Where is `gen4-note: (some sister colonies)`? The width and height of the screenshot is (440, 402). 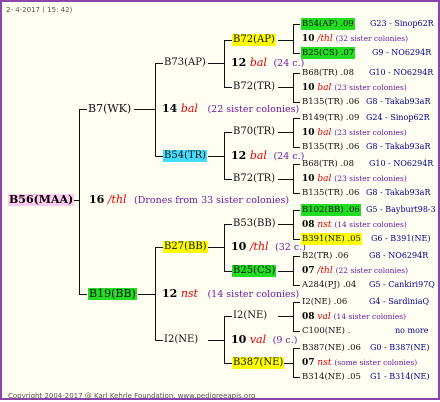 gen4-note: (some sister colonies) is located at coordinates (376, 362).